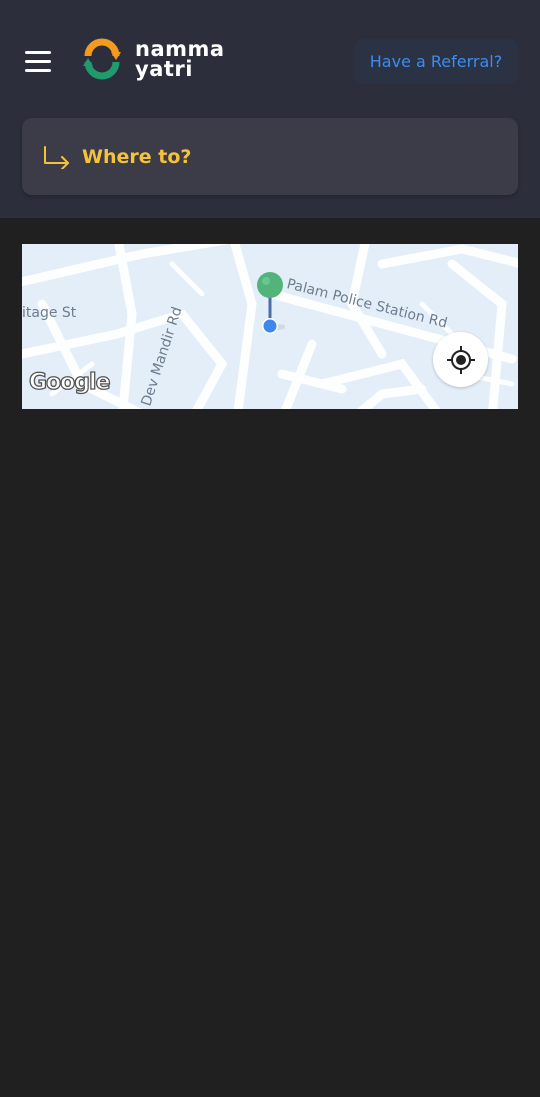 The image size is (540, 1097). Describe the element at coordinates (270, 156) in the screenshot. I see `where-to-search: Where to?` at that location.